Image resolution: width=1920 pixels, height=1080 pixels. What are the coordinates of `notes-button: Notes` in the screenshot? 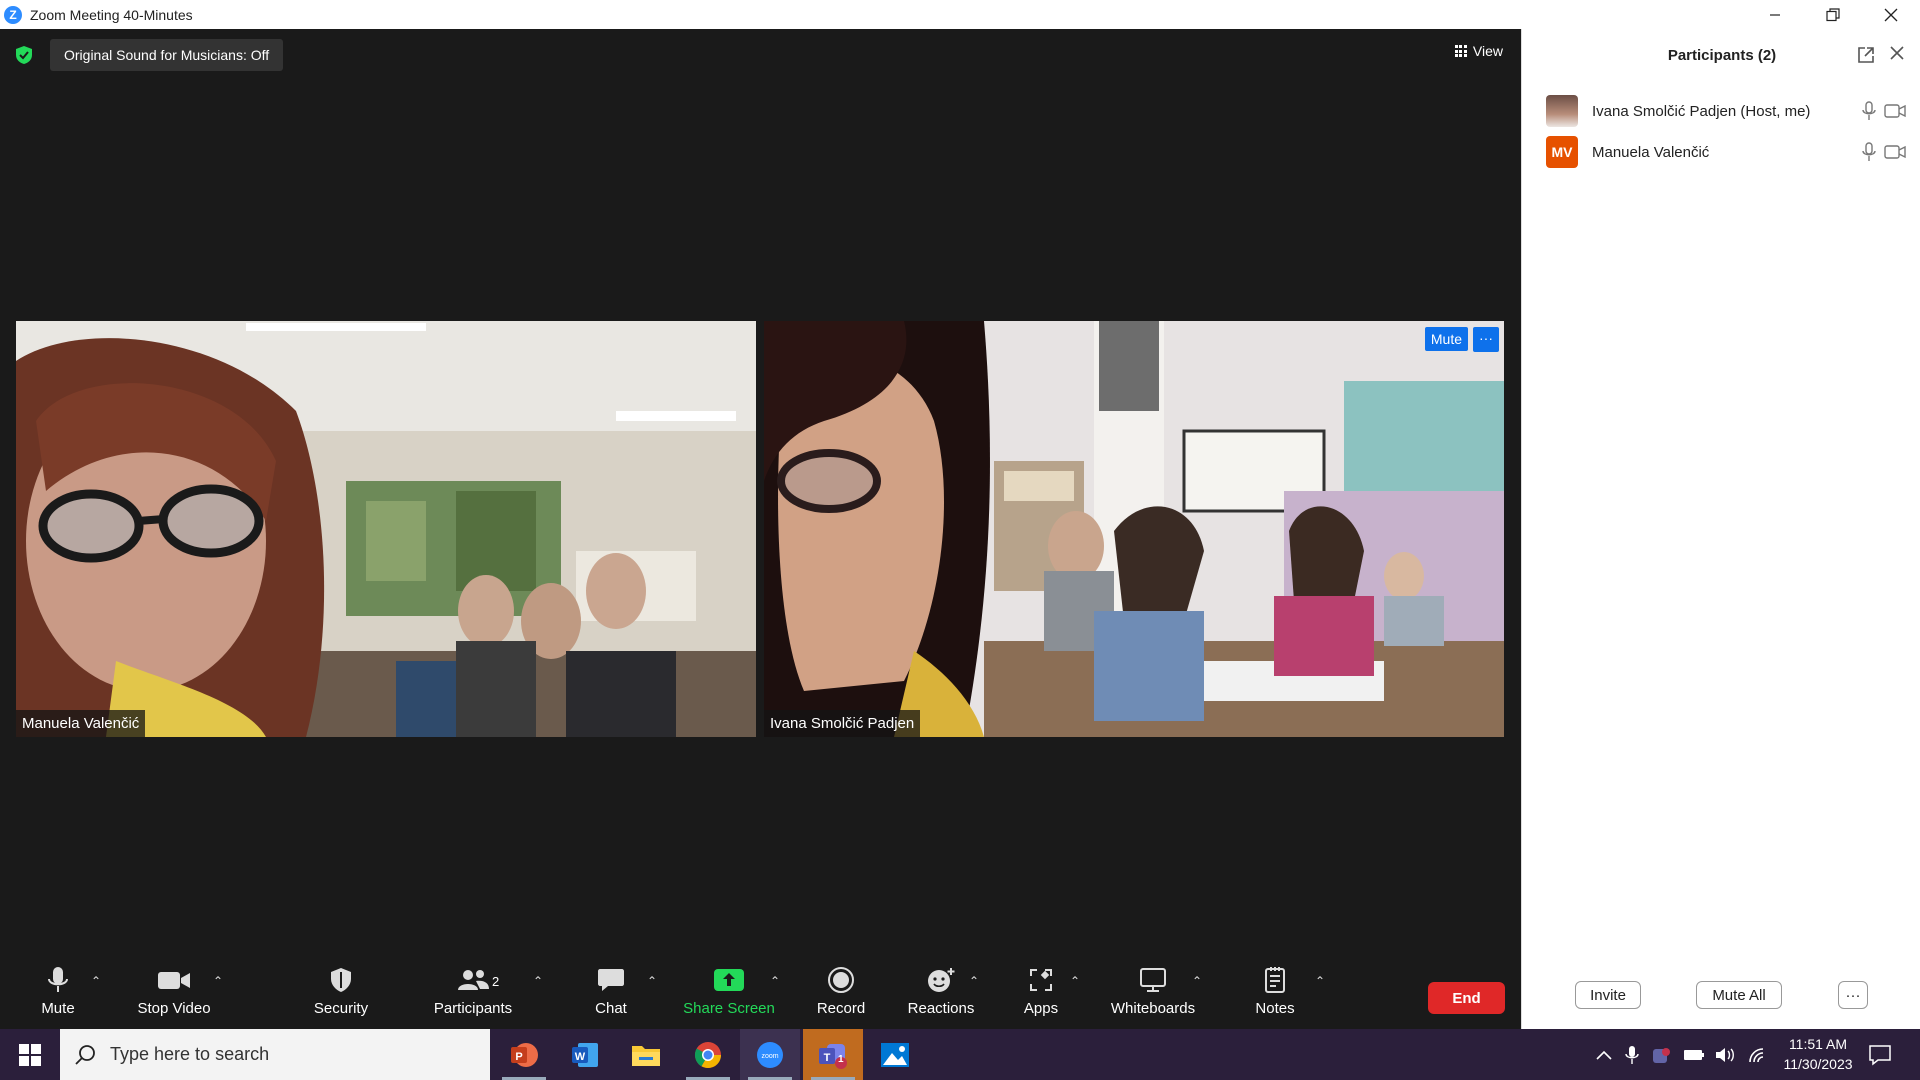 It's located at (1275, 994).